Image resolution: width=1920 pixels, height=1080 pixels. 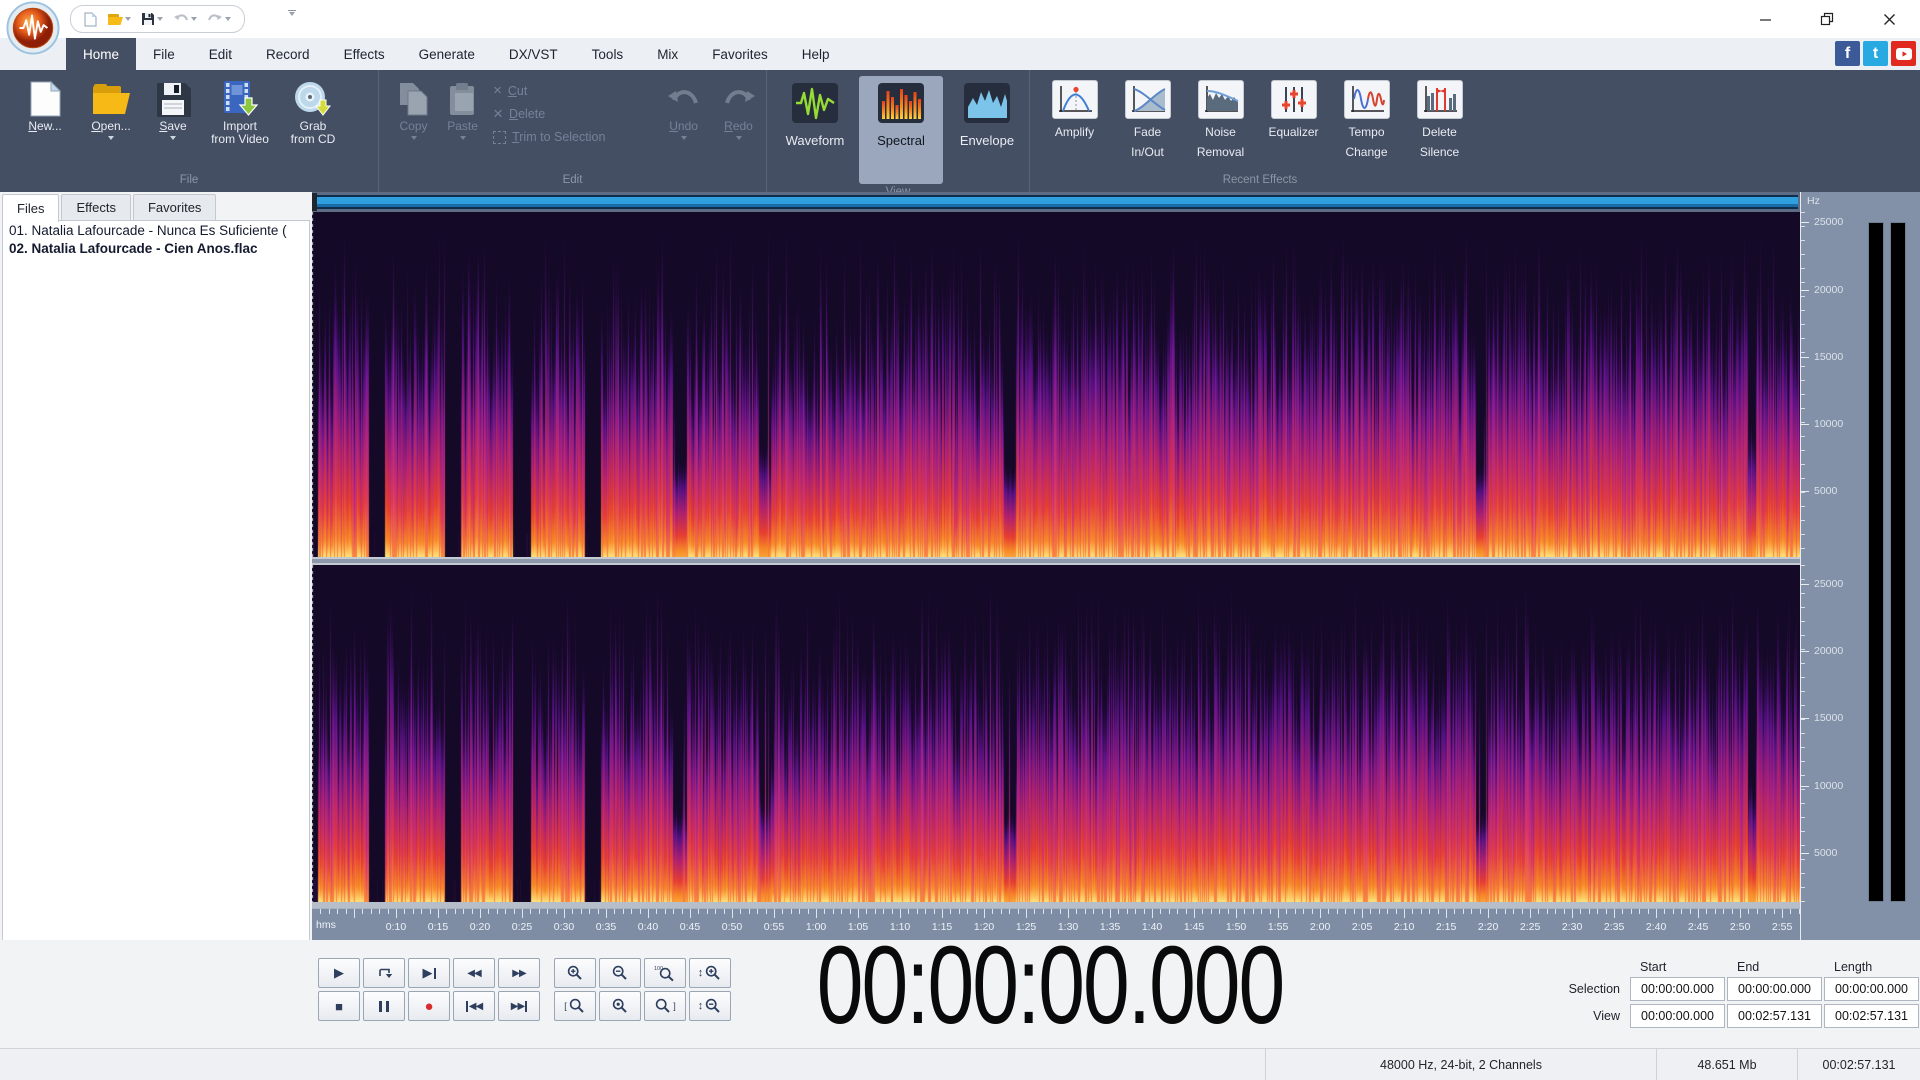 I want to click on save-button: Save, so click(x=173, y=108).